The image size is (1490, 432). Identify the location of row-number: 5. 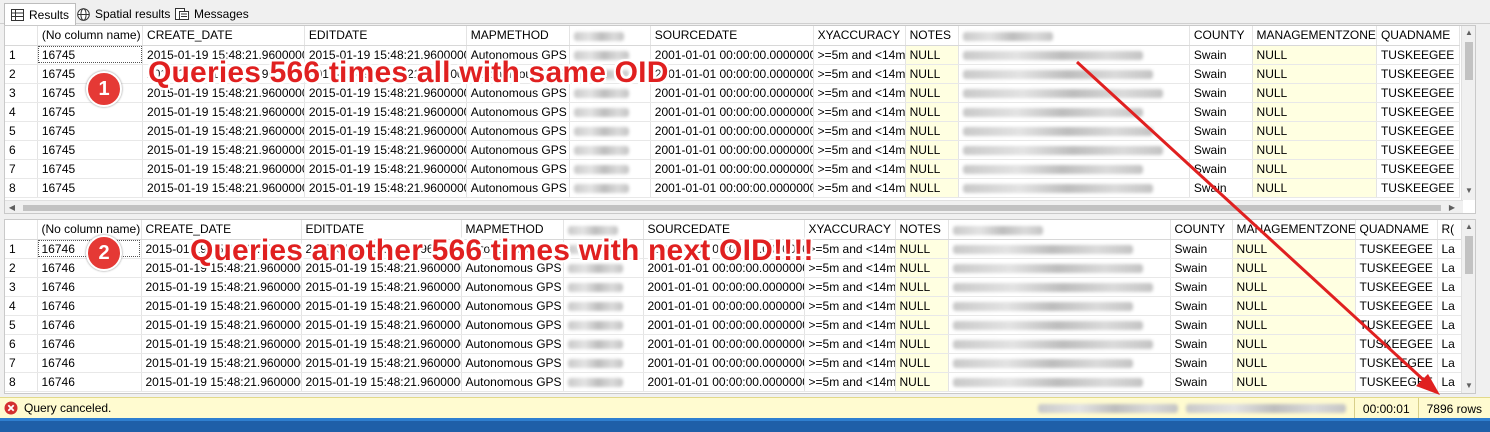
(21, 325).